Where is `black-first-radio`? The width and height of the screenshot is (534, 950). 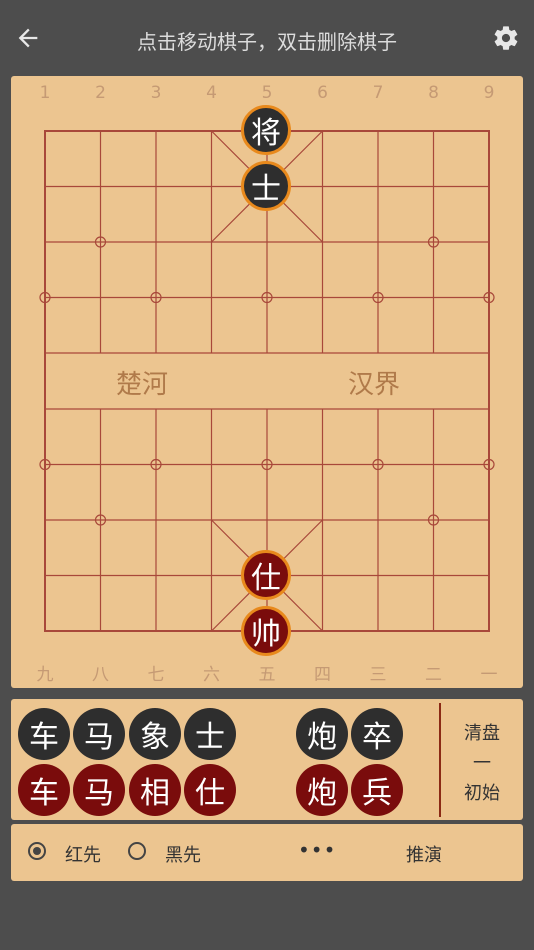 black-first-radio is located at coordinates (137, 851).